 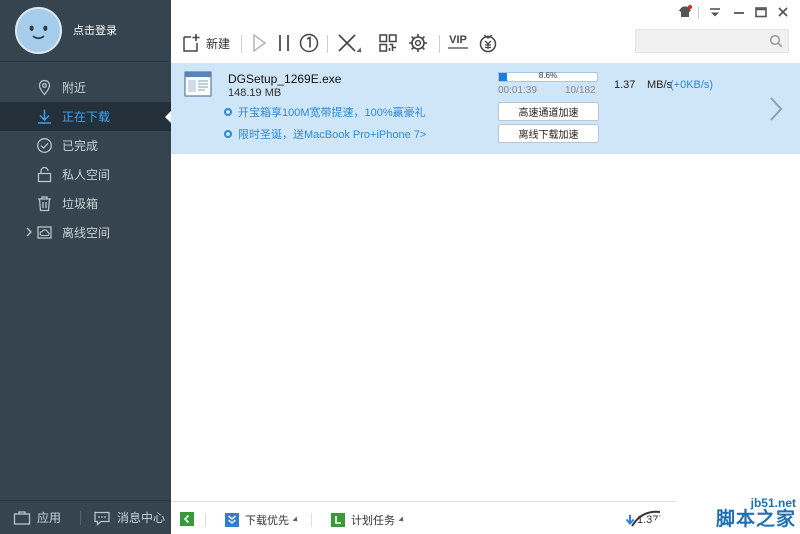 I want to click on gift-icon, so click(x=488, y=43).